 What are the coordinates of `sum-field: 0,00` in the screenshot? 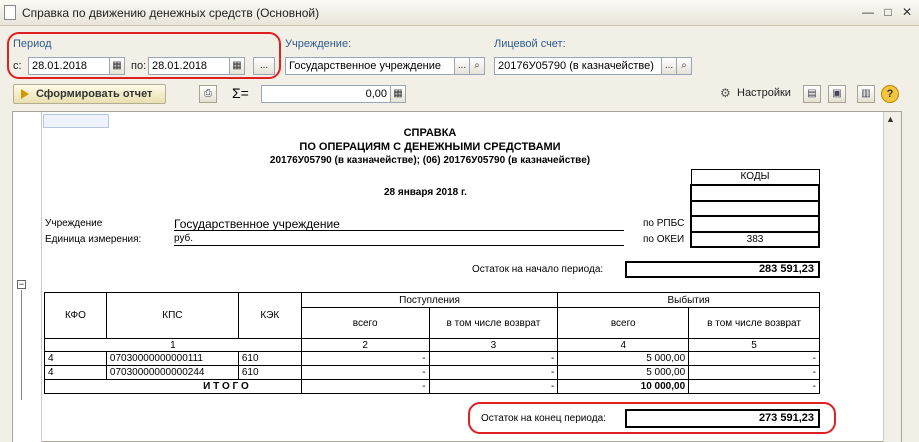 It's located at (326, 94).